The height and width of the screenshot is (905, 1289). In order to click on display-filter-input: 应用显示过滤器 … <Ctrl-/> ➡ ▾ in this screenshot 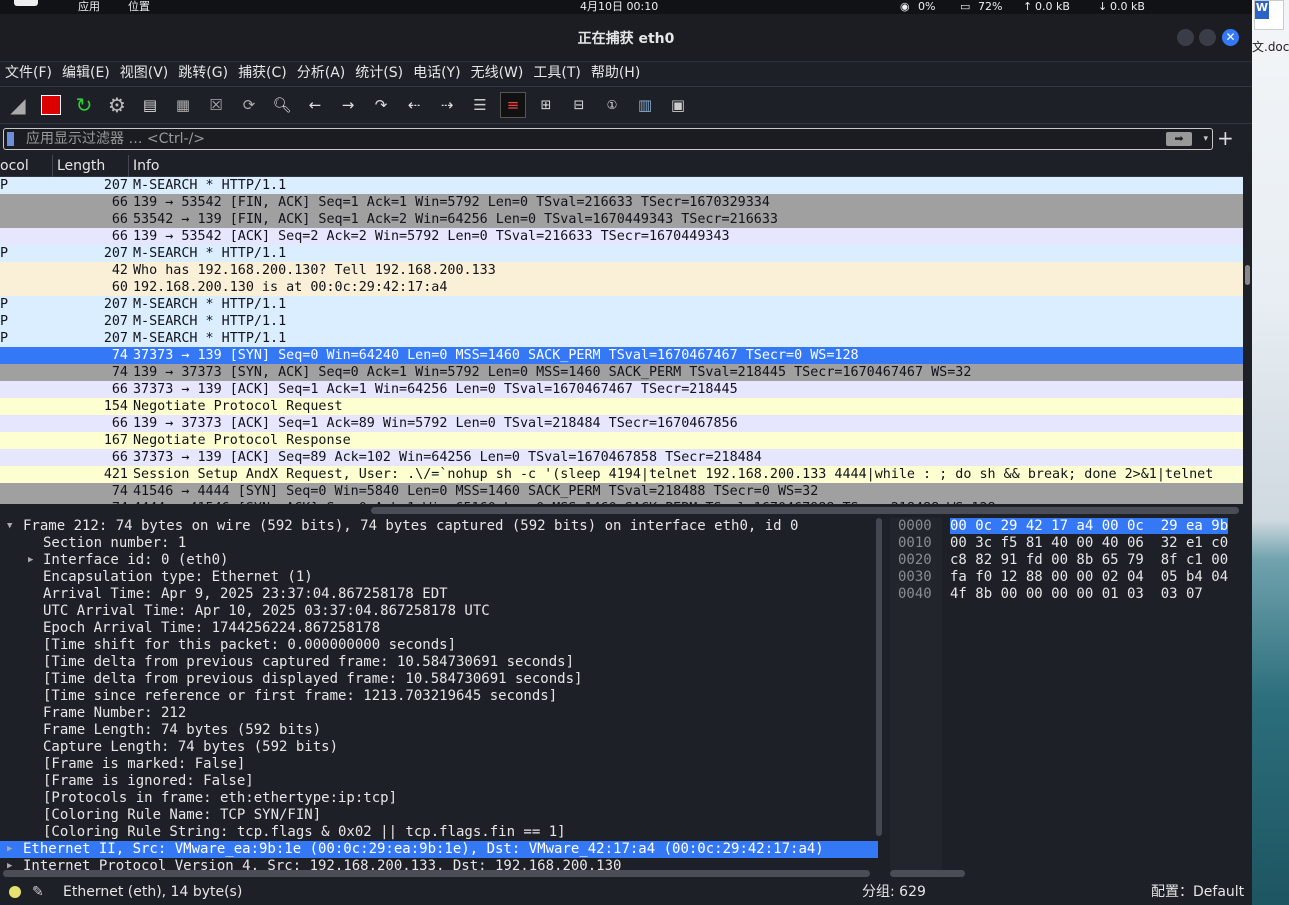, I will do `click(608, 139)`.